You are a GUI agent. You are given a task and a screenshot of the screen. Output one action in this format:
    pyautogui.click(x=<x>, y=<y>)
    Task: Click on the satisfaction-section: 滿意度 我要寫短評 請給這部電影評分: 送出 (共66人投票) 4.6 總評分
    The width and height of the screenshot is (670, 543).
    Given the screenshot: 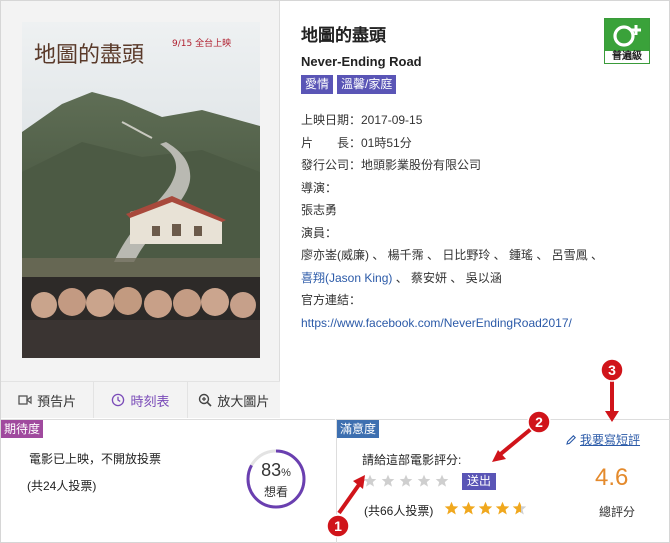 What is the action you would take?
    pyautogui.click(x=503, y=481)
    